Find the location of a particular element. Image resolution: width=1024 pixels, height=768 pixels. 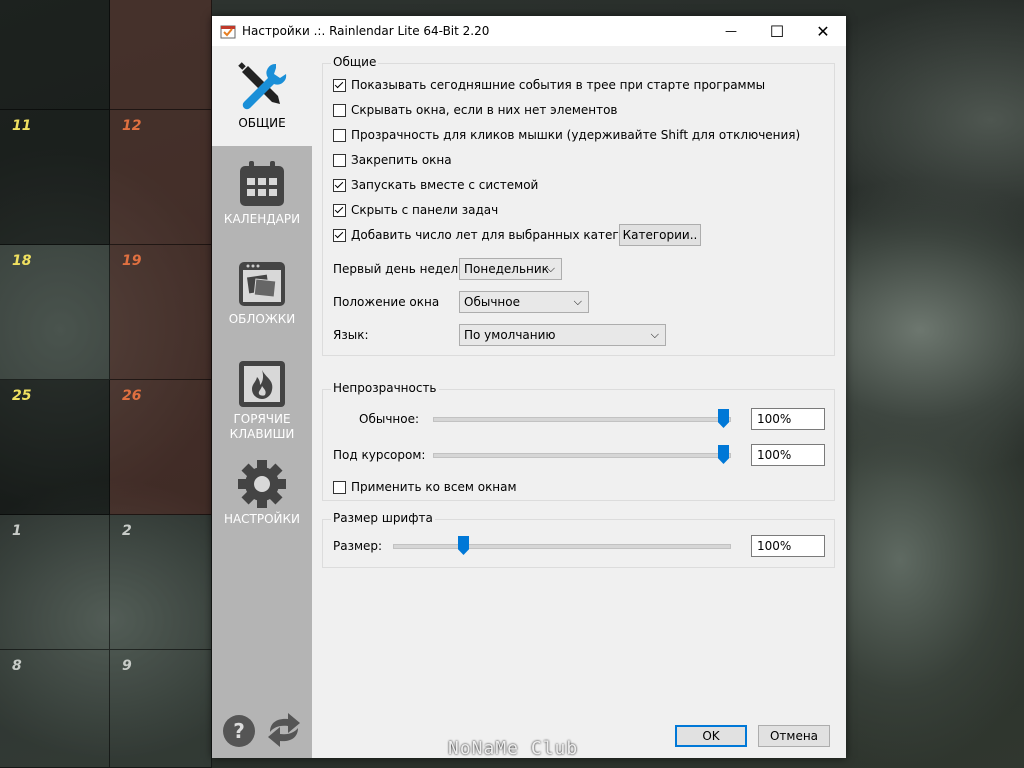

sidebar-item-general: ОБЩИЕ is located at coordinates (262, 96).